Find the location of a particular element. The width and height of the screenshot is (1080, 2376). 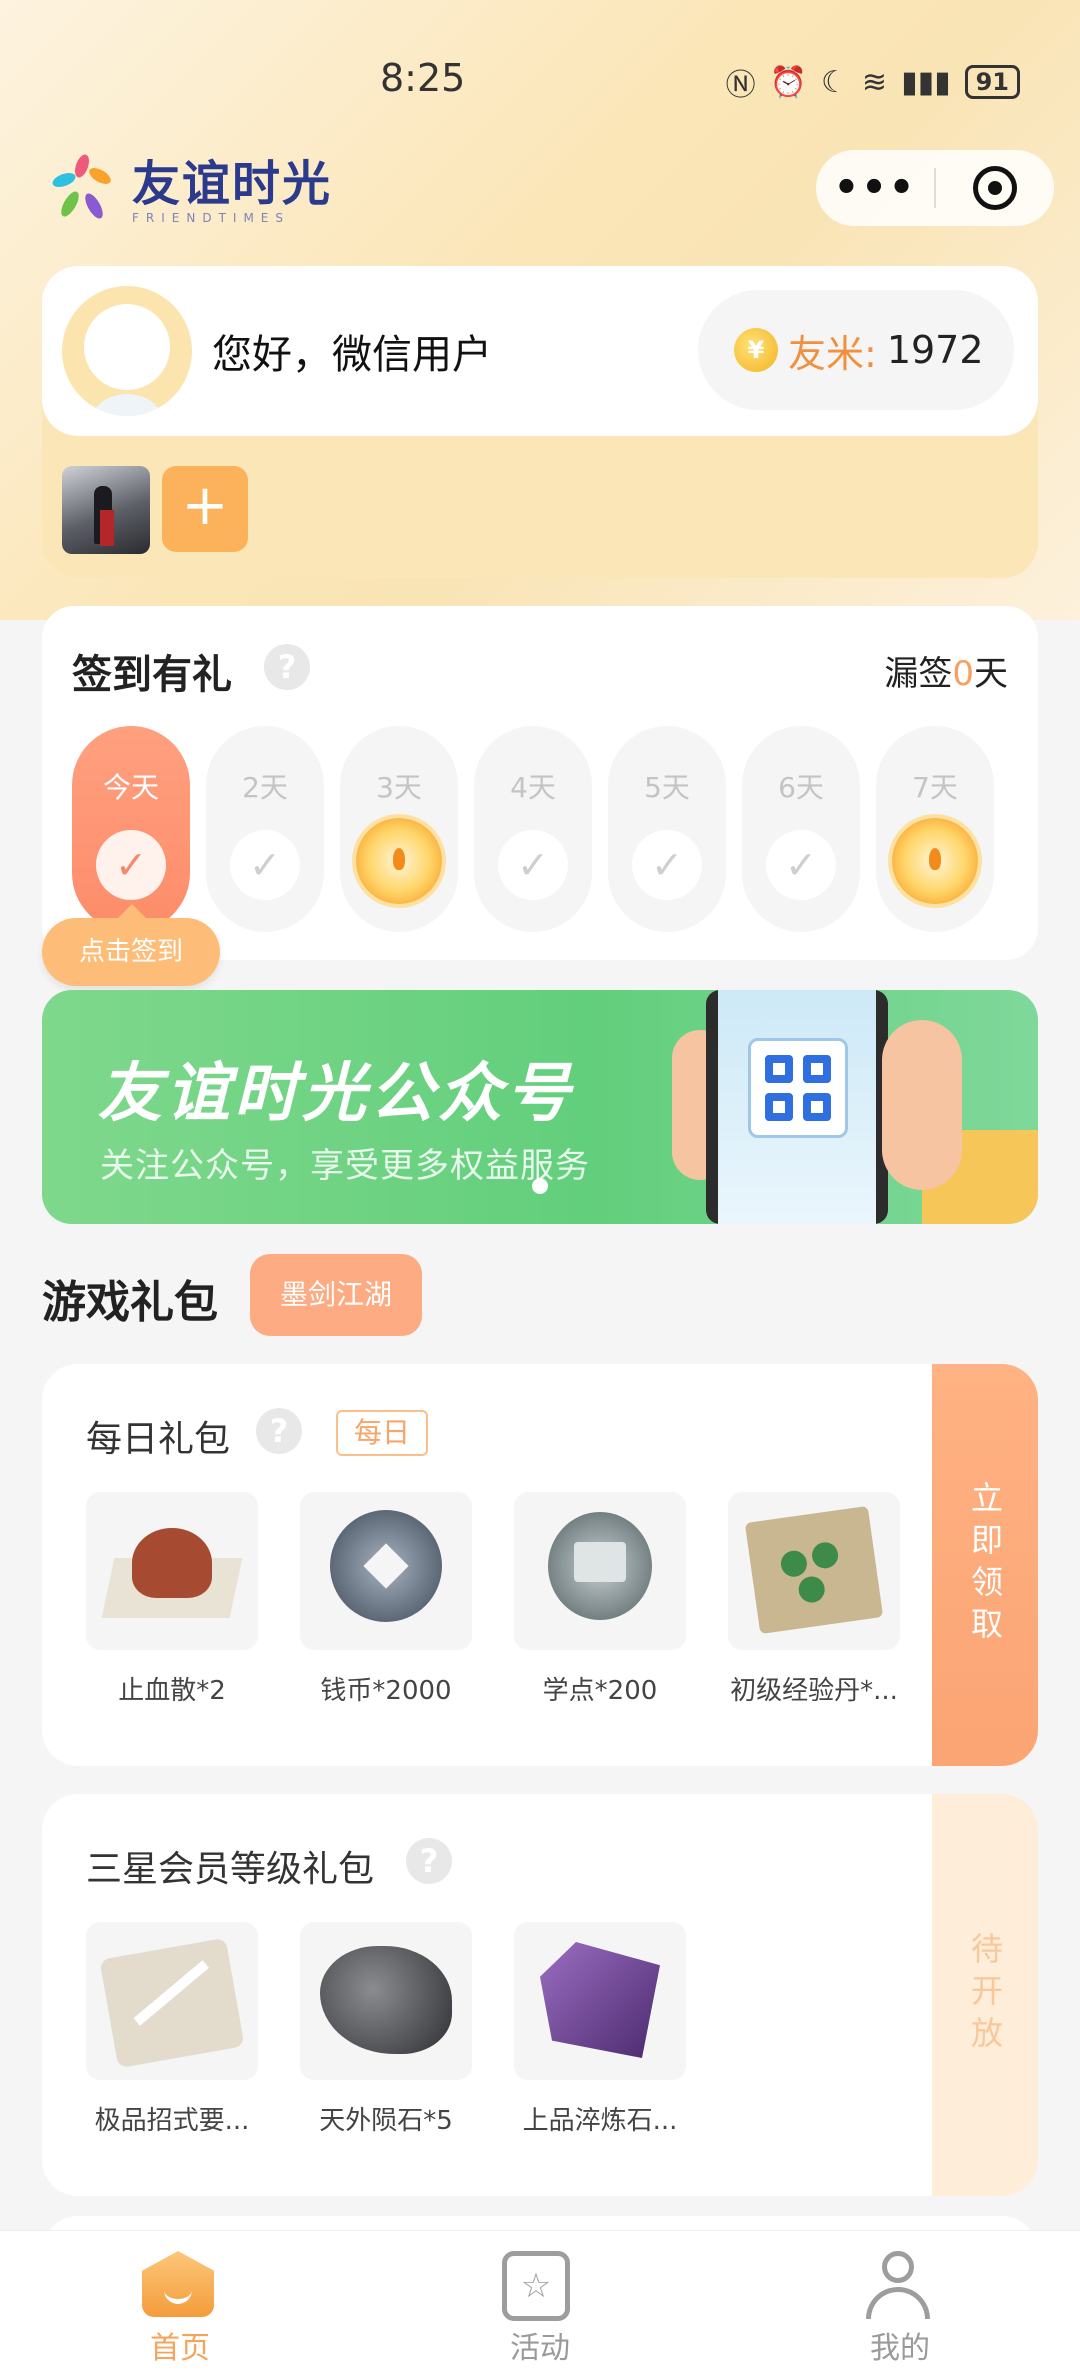

tab-home: 首页 is located at coordinates (180, 2303).